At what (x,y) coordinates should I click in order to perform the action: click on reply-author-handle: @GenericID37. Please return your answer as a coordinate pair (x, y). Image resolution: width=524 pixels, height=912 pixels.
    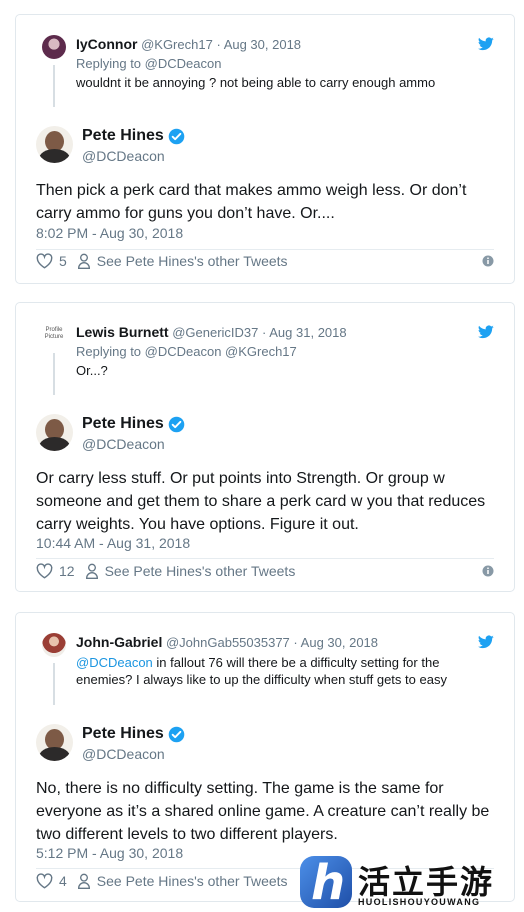
    Looking at the image, I should click on (215, 332).